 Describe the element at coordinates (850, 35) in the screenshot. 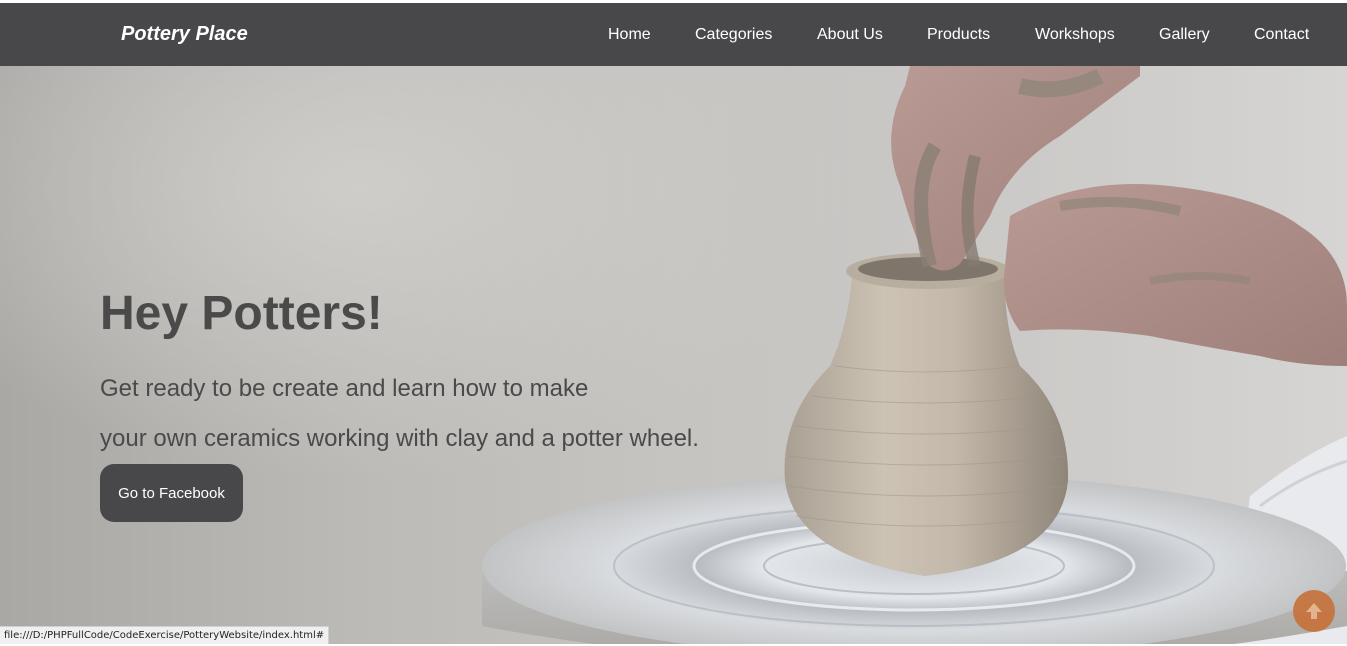

I see `nav-item-about-us: About Us` at that location.